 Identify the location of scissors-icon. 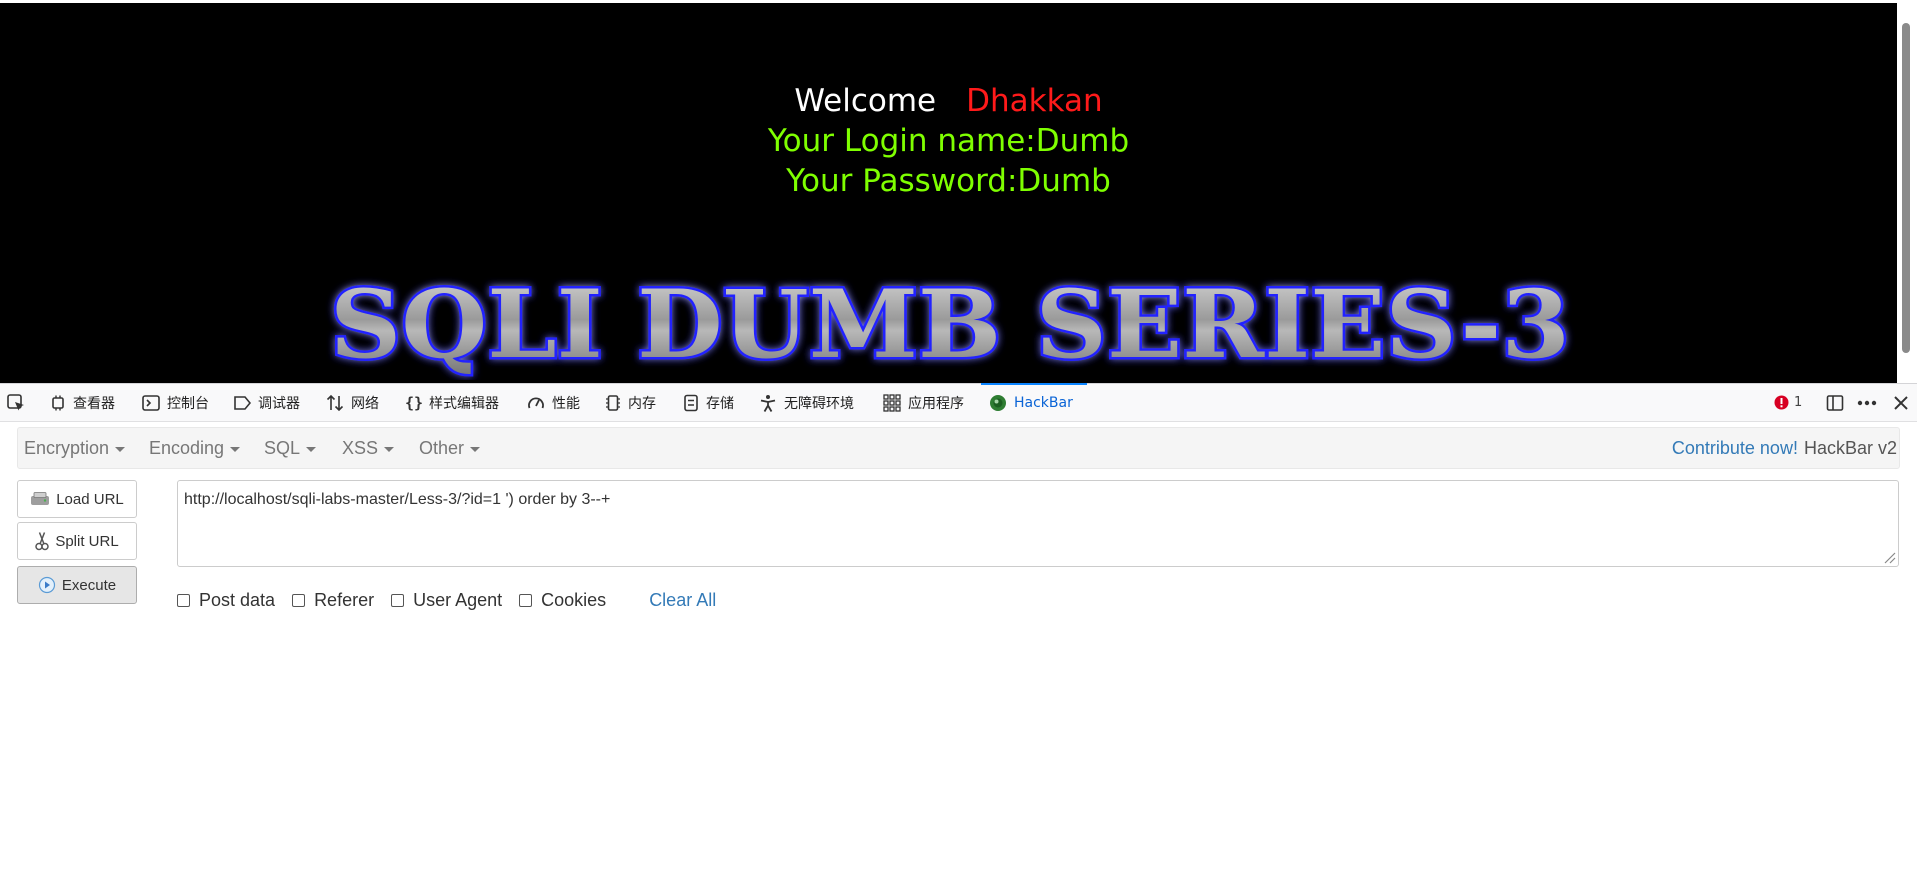
(42, 541).